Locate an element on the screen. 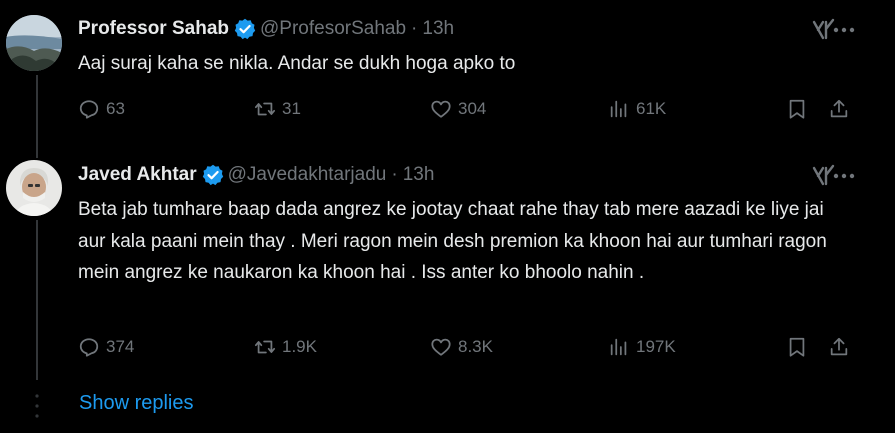  author-name: Javed Akhtar is located at coordinates (137, 175).